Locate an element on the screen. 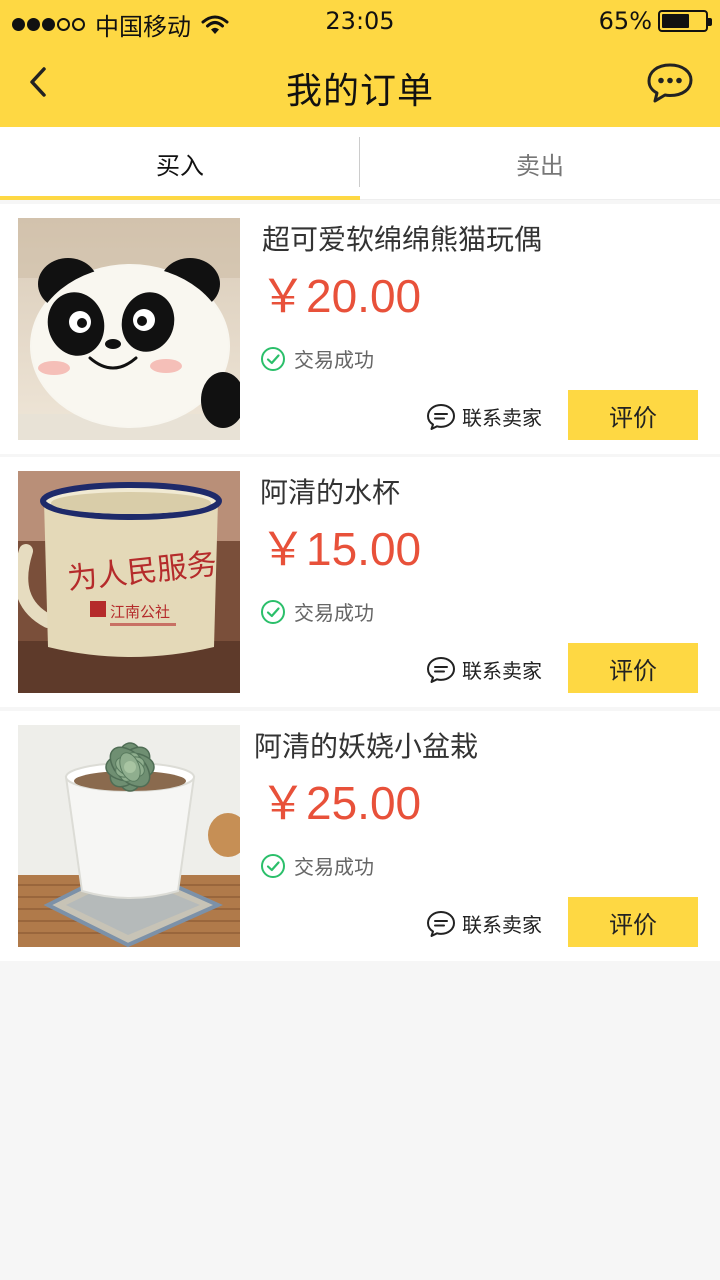  chat-bubble-icon is located at coordinates (670, 83).